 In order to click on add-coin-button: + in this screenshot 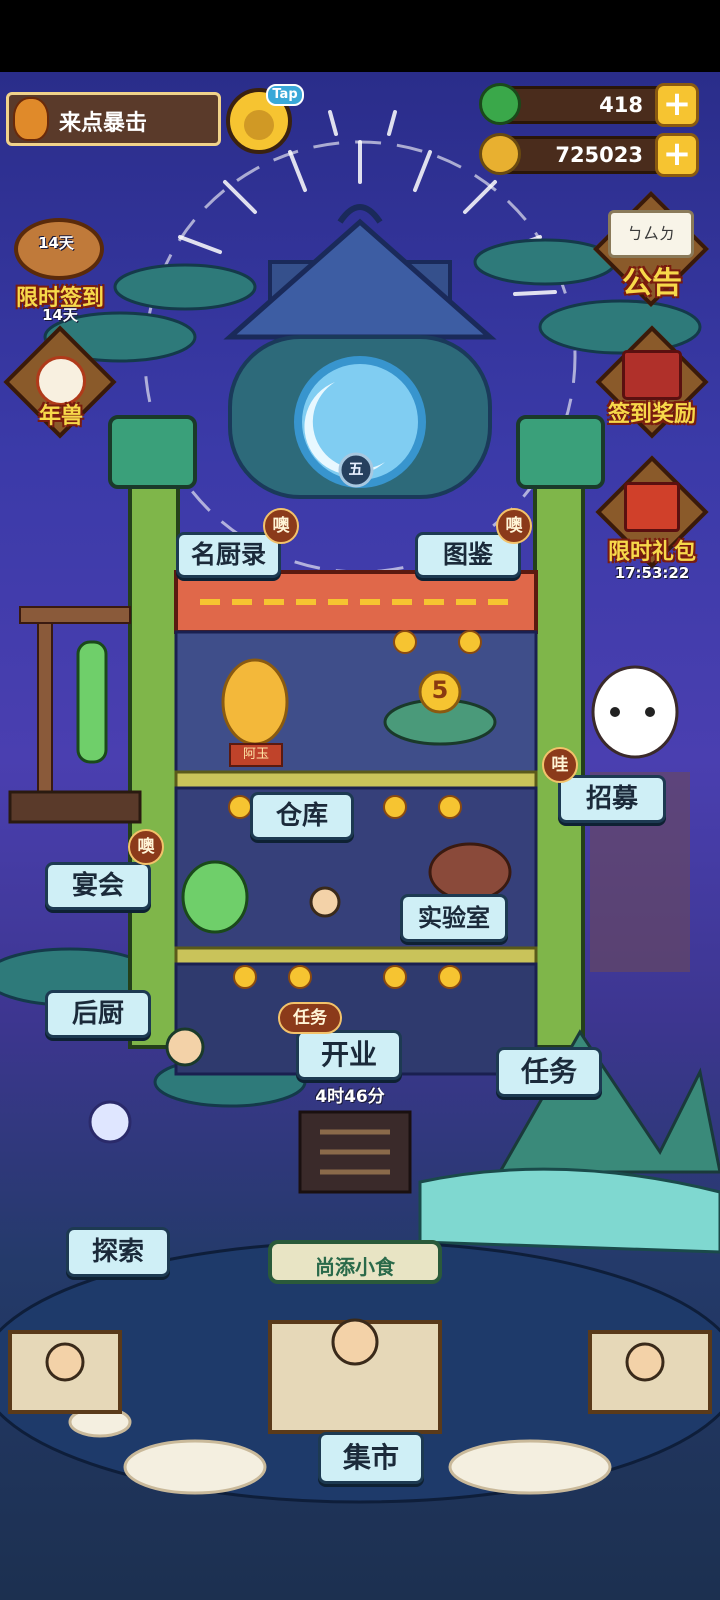, I will do `click(677, 155)`.